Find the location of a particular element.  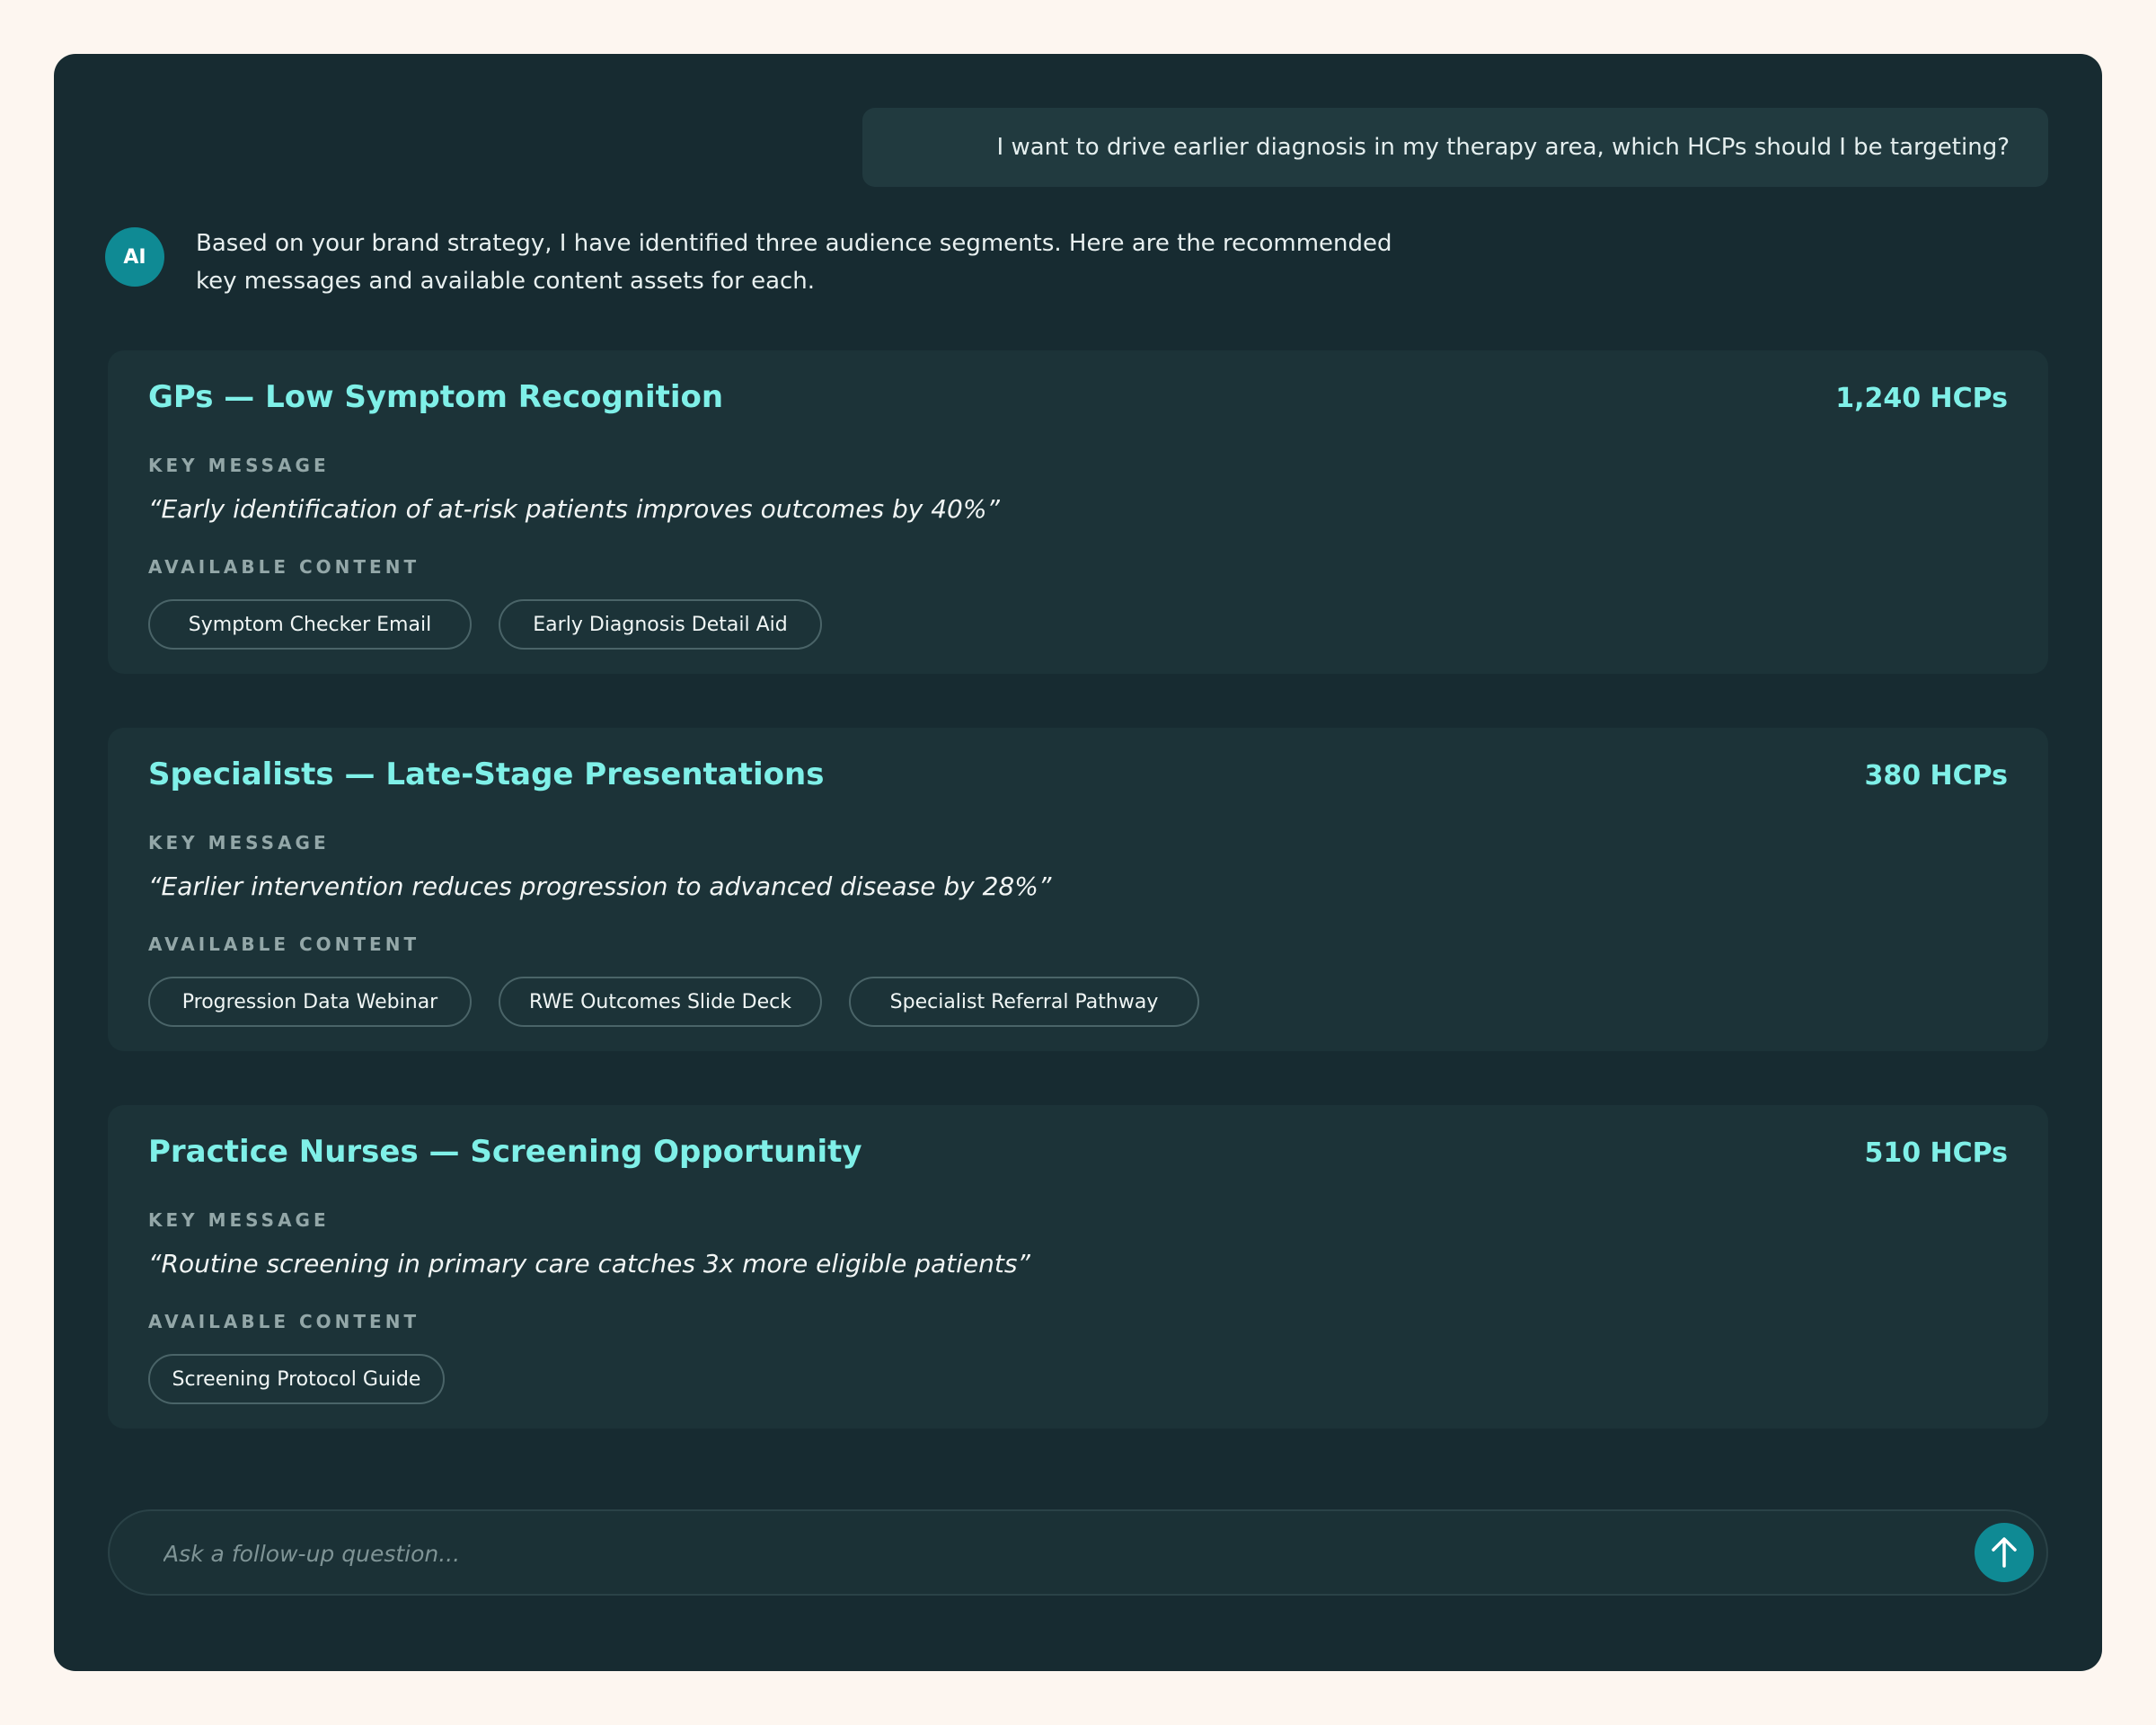

segment-title: Practice Nurses — Screening Opportunity is located at coordinates (505, 1152).